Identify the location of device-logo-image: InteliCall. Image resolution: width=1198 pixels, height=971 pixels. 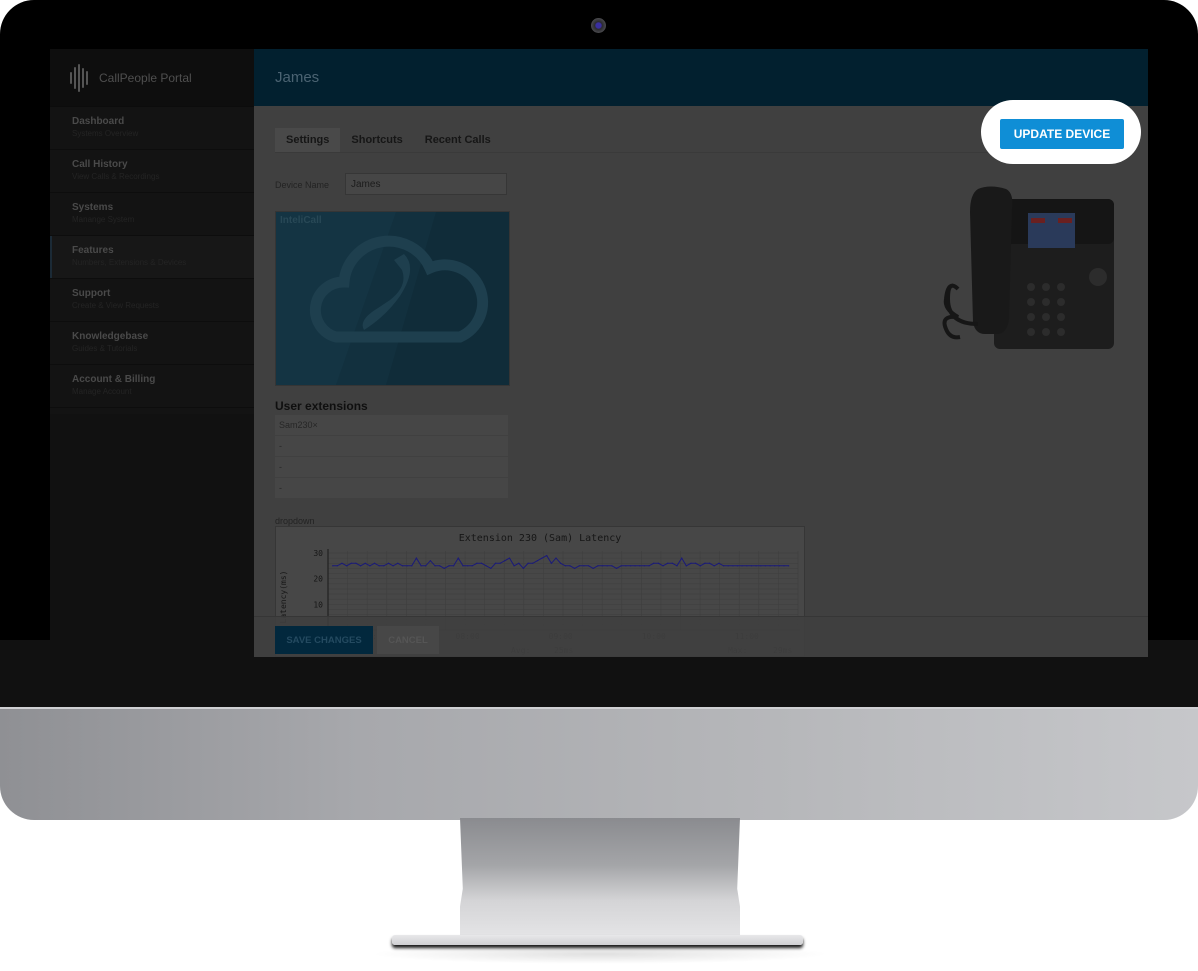
(392, 298).